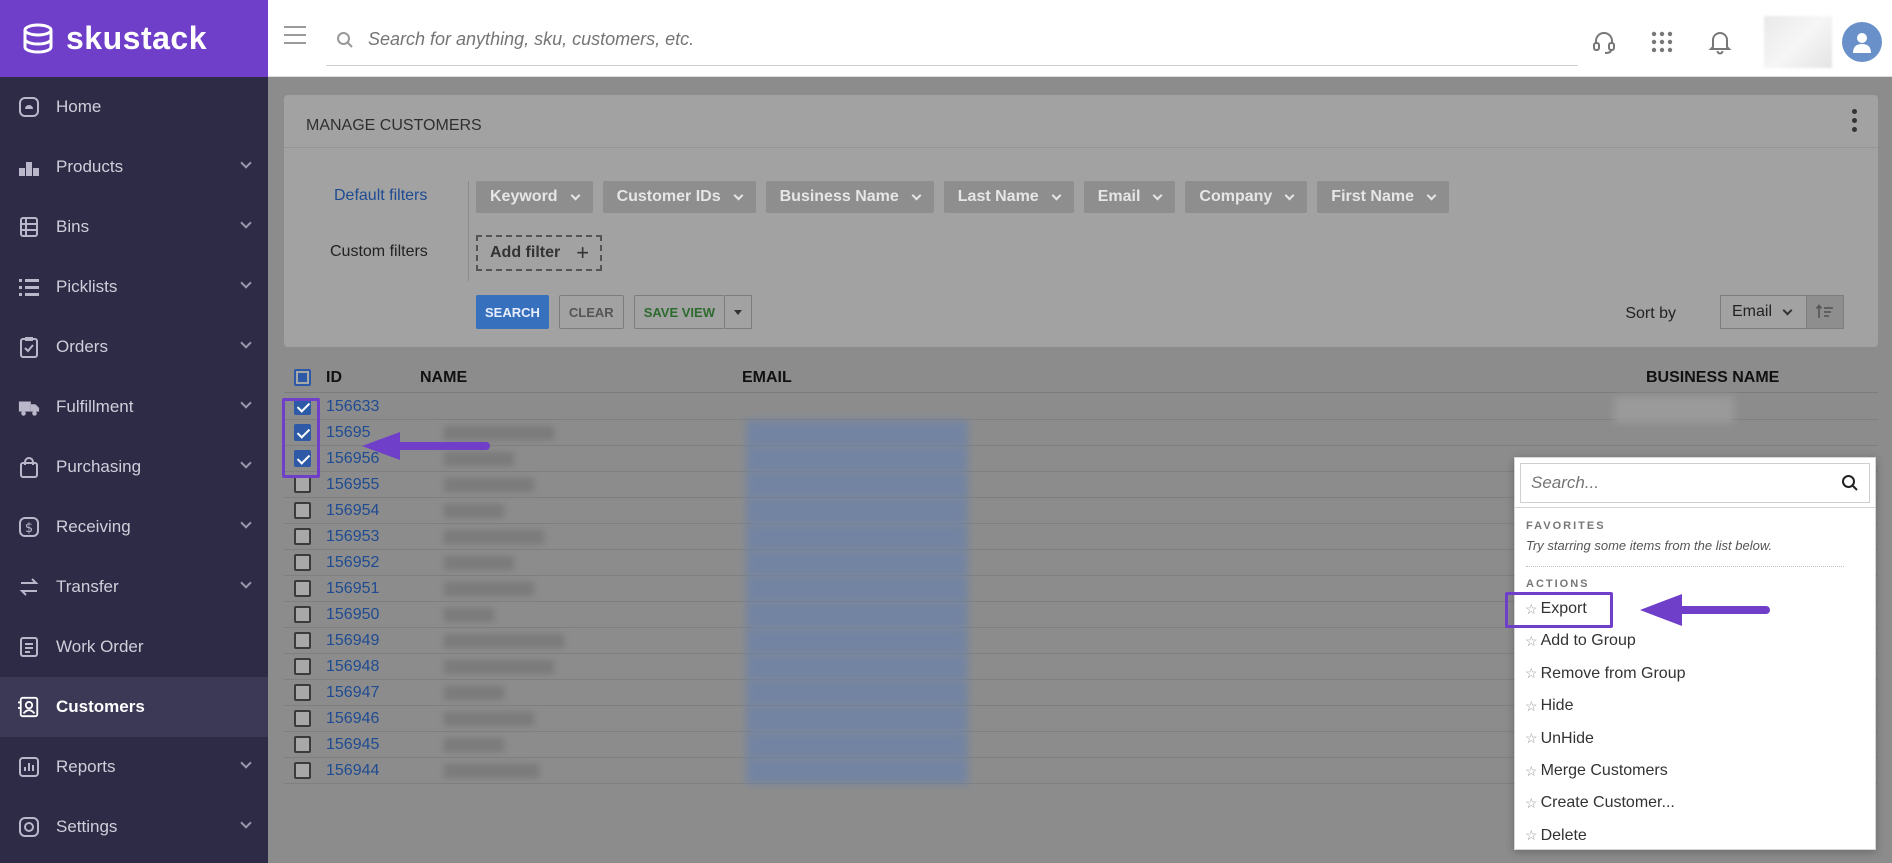  I want to click on customer-id-link: 156948, so click(352, 667).